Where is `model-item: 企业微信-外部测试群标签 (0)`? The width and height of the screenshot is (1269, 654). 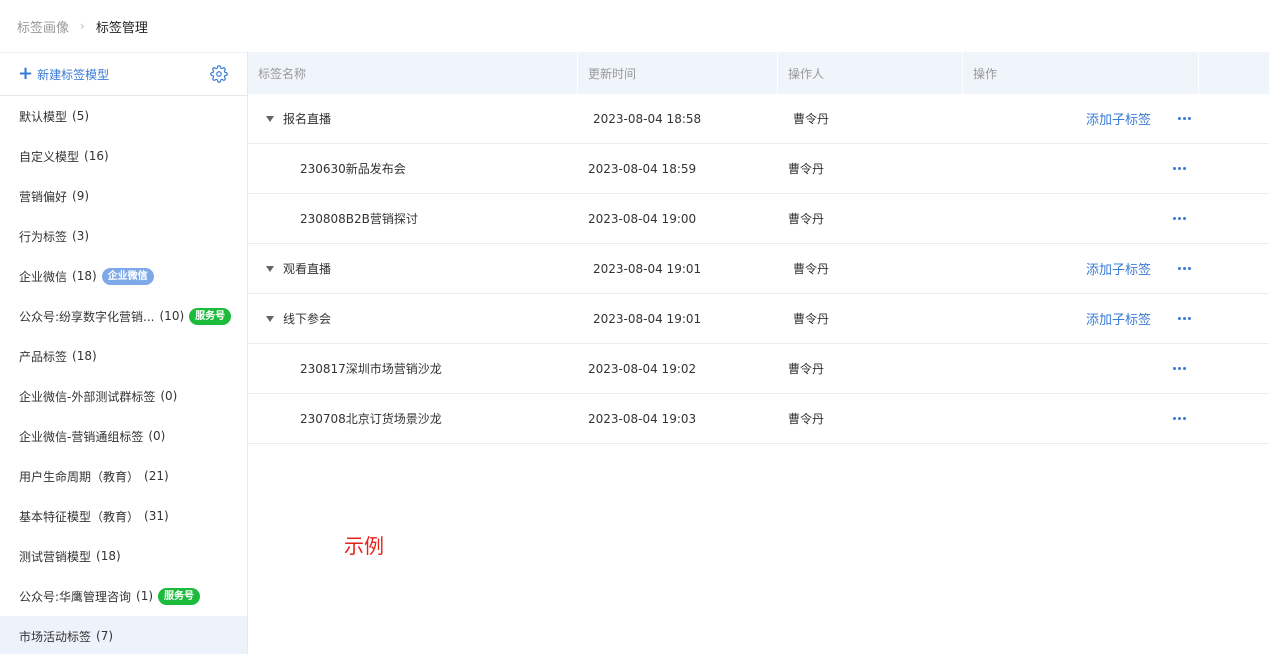 model-item: 企业微信-外部测试群标签 (0) is located at coordinates (123, 396).